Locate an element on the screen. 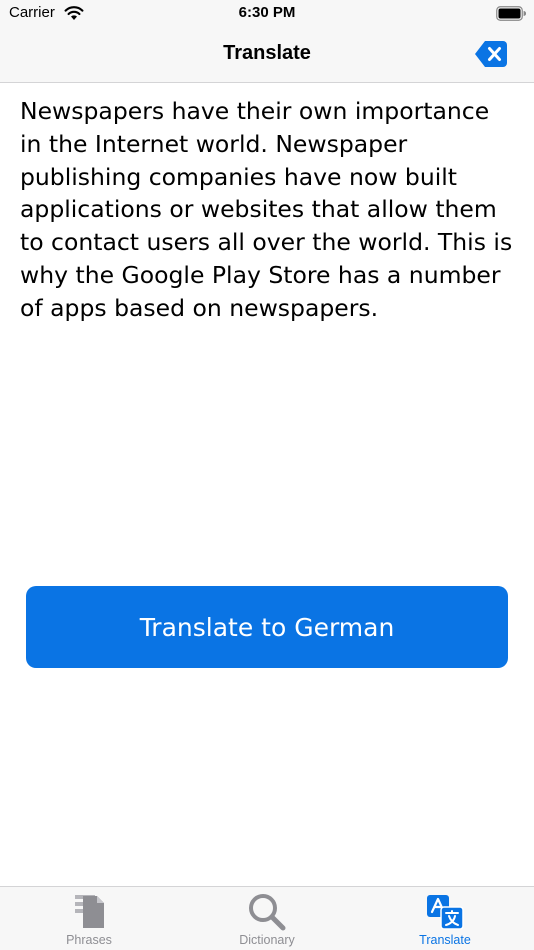 The width and height of the screenshot is (534, 950). delete-backward-icon is located at coordinates (491, 54).